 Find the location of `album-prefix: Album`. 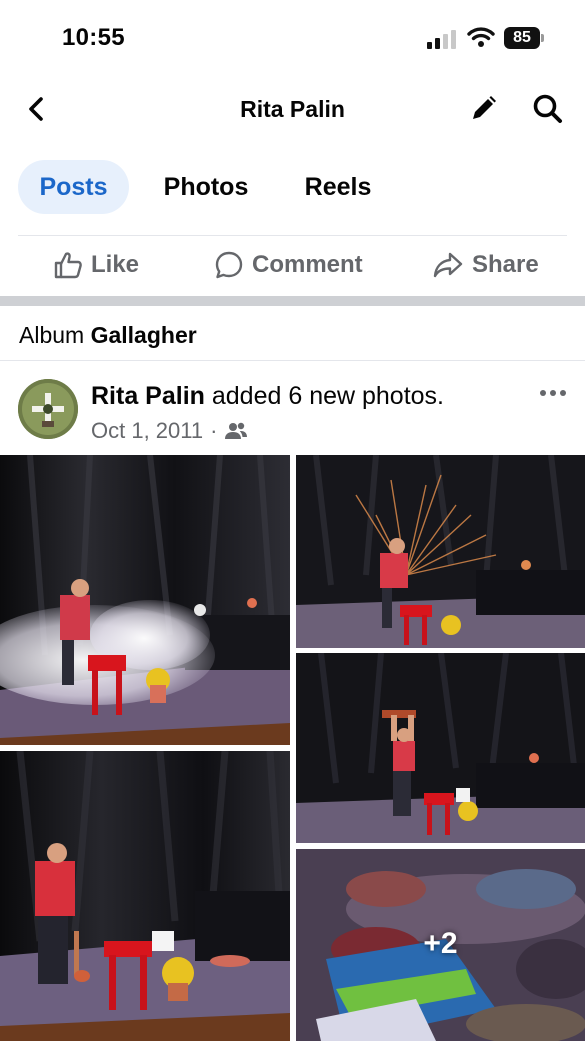

album-prefix: Album is located at coordinates (52, 335).